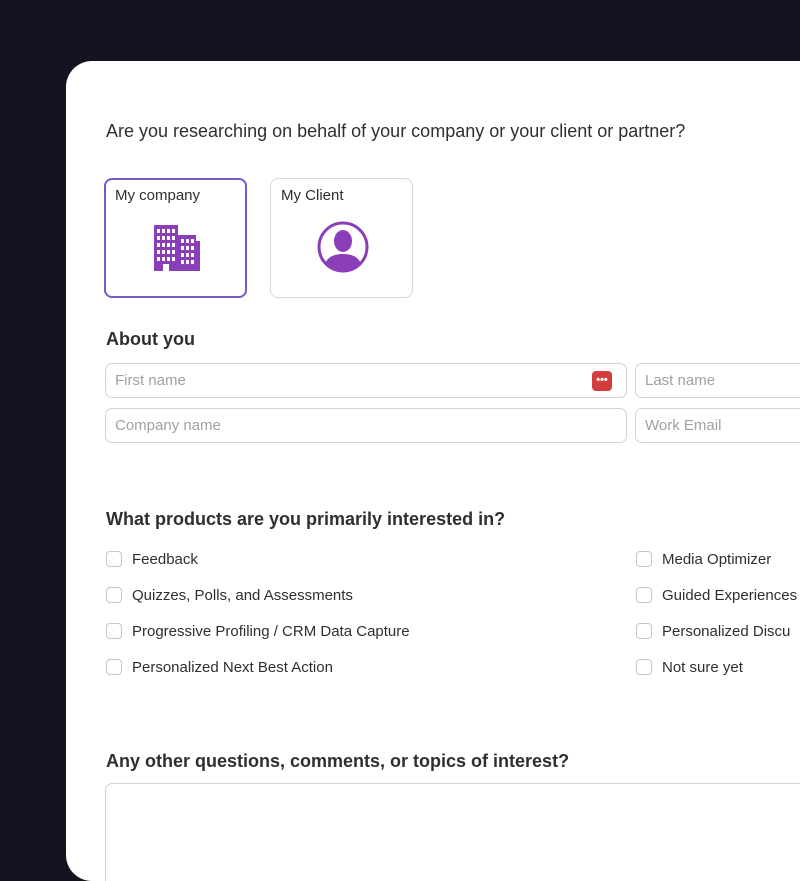 The width and height of the screenshot is (800, 881). I want to click on product-checkbox-progressive-profiling: Progressive Profiling / CRM Data Capture, so click(258, 631).